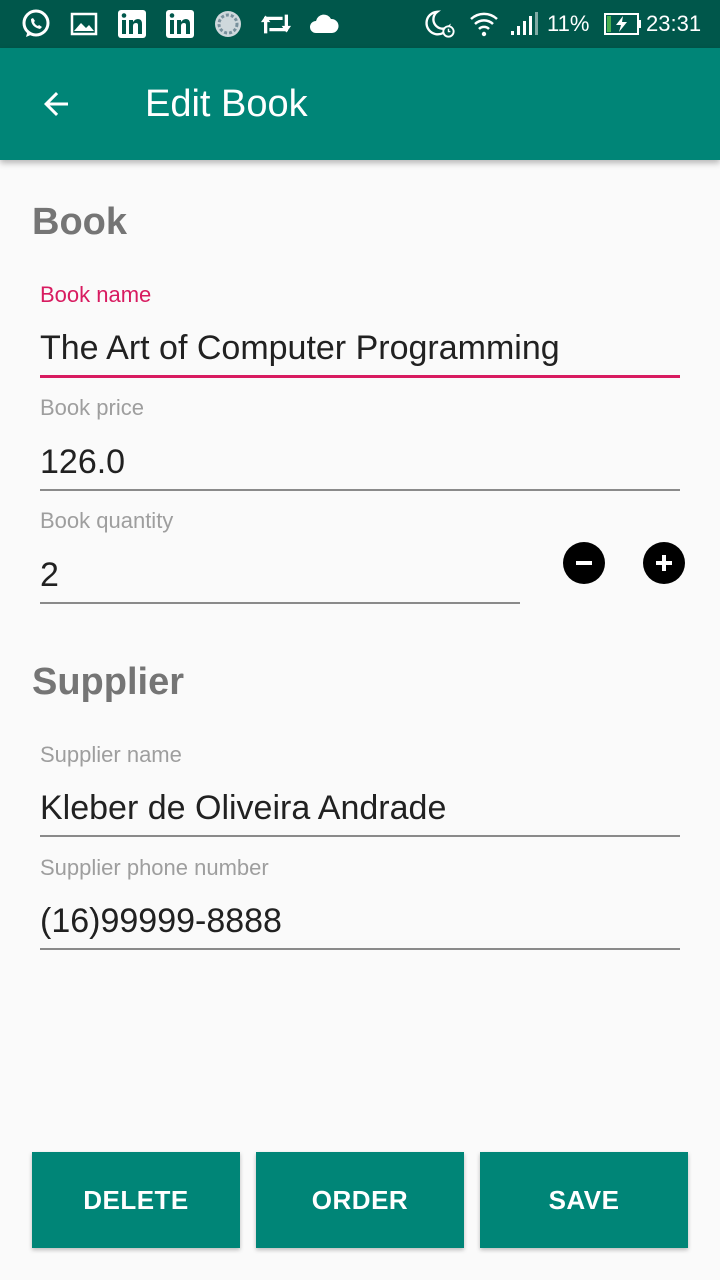  I want to click on wifi-icon, so click(484, 24).